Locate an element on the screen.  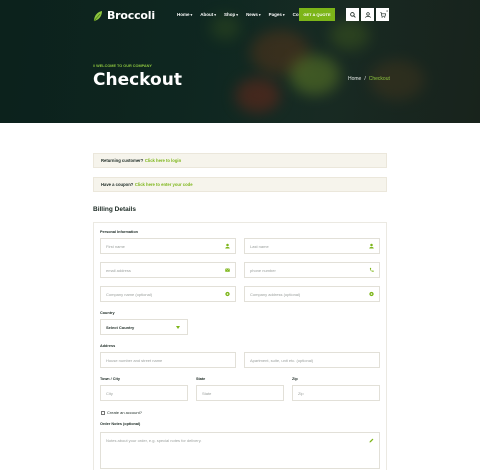
phone-placeholder: phone number is located at coordinates (263, 270).